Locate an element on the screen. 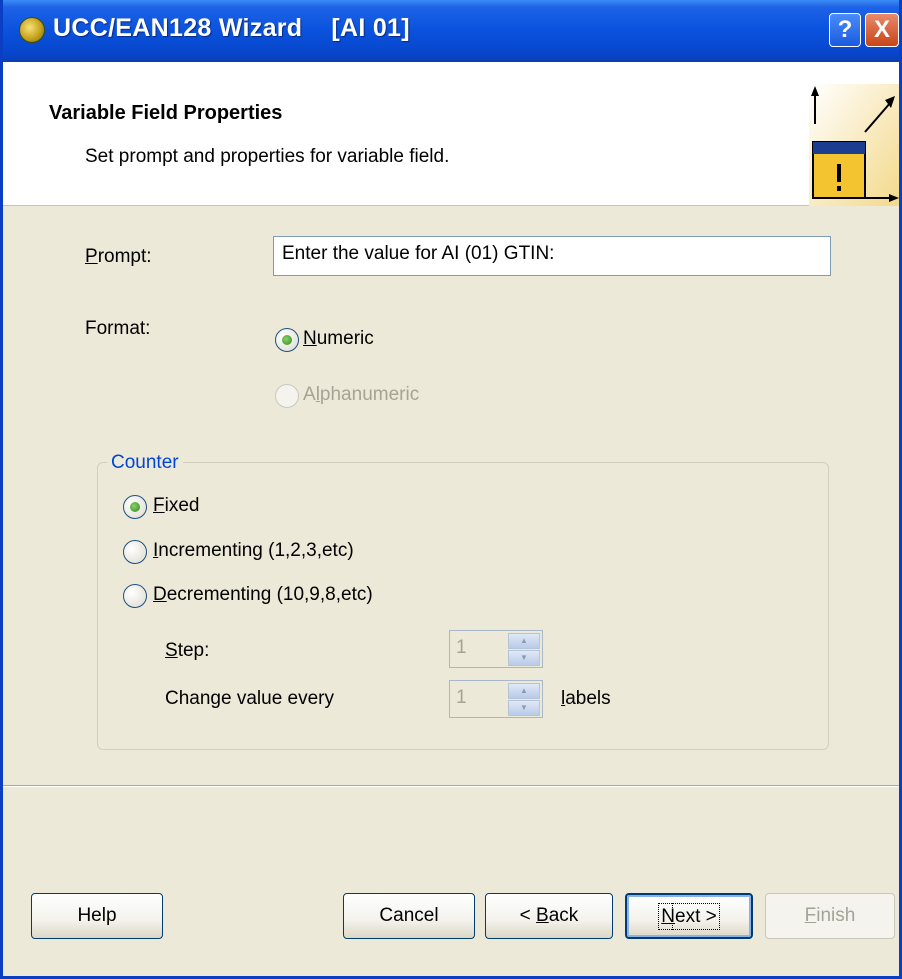 The height and width of the screenshot is (979, 902). decrementing-radio is located at coordinates (135, 596).